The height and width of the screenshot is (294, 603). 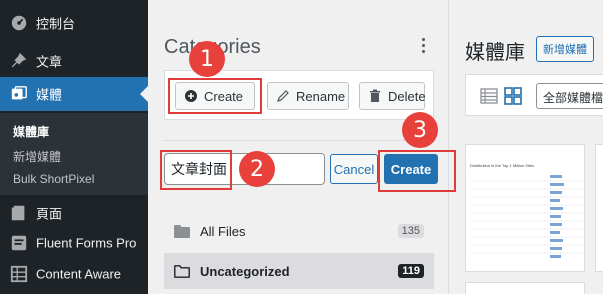 I want to click on menu-label: 控制台, so click(x=56, y=24).